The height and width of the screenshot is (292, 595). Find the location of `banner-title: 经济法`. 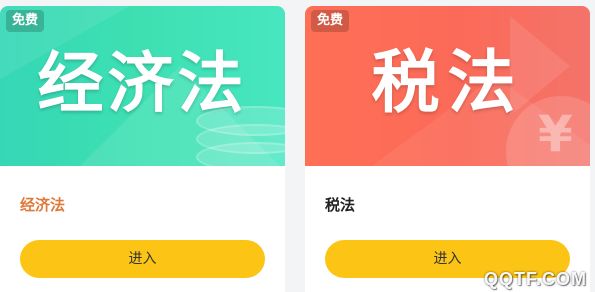

banner-title: 经济法 is located at coordinates (142, 83).